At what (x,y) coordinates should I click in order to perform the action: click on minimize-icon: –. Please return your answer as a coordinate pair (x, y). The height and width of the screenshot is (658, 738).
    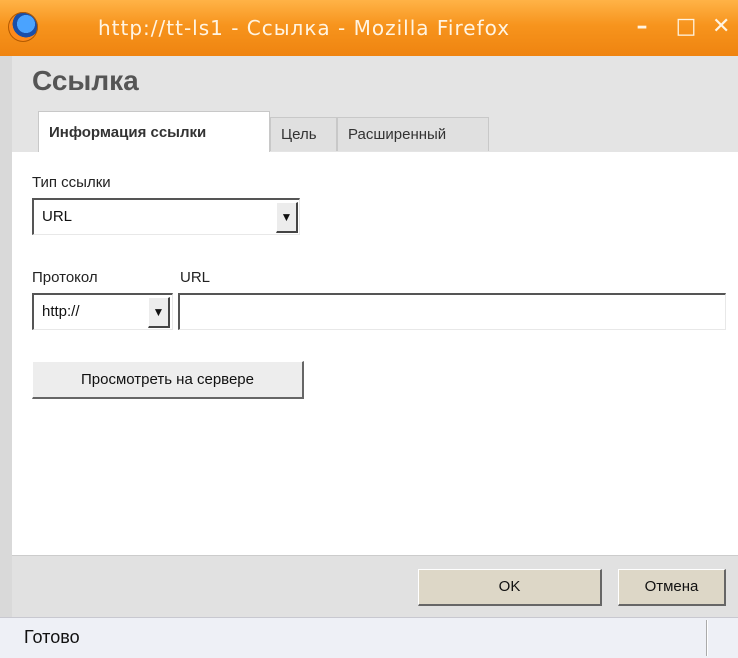
    Looking at the image, I should click on (642, 27).